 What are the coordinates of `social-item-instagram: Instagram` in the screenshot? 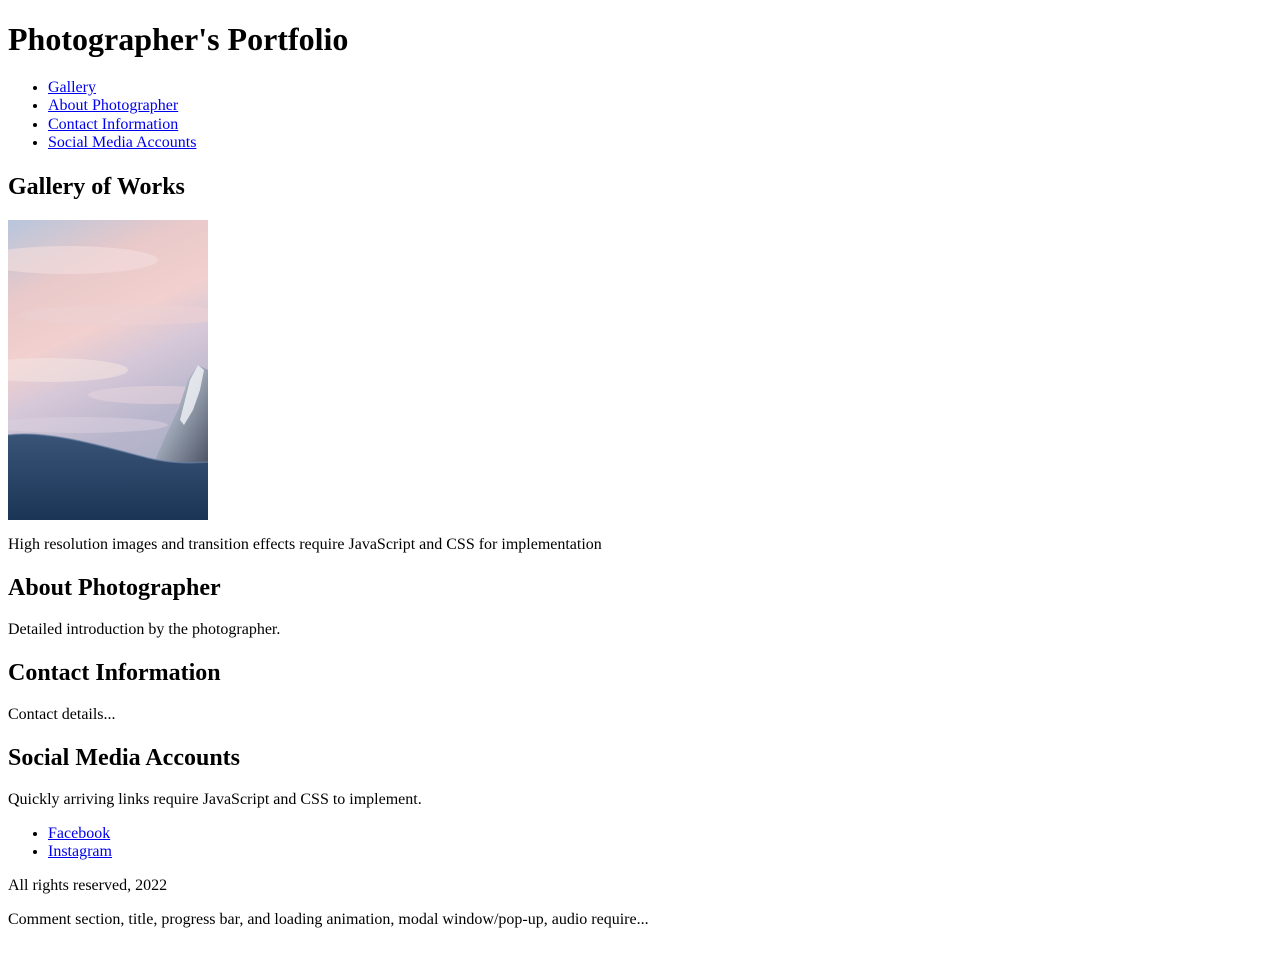 It's located at (660, 852).